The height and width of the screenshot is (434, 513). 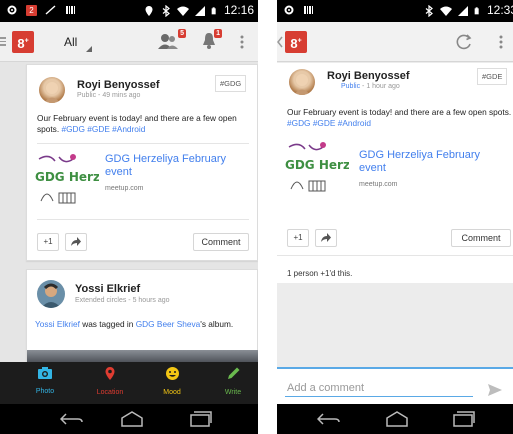 I want to click on app-bar: 8+, so click(x=395, y=42).